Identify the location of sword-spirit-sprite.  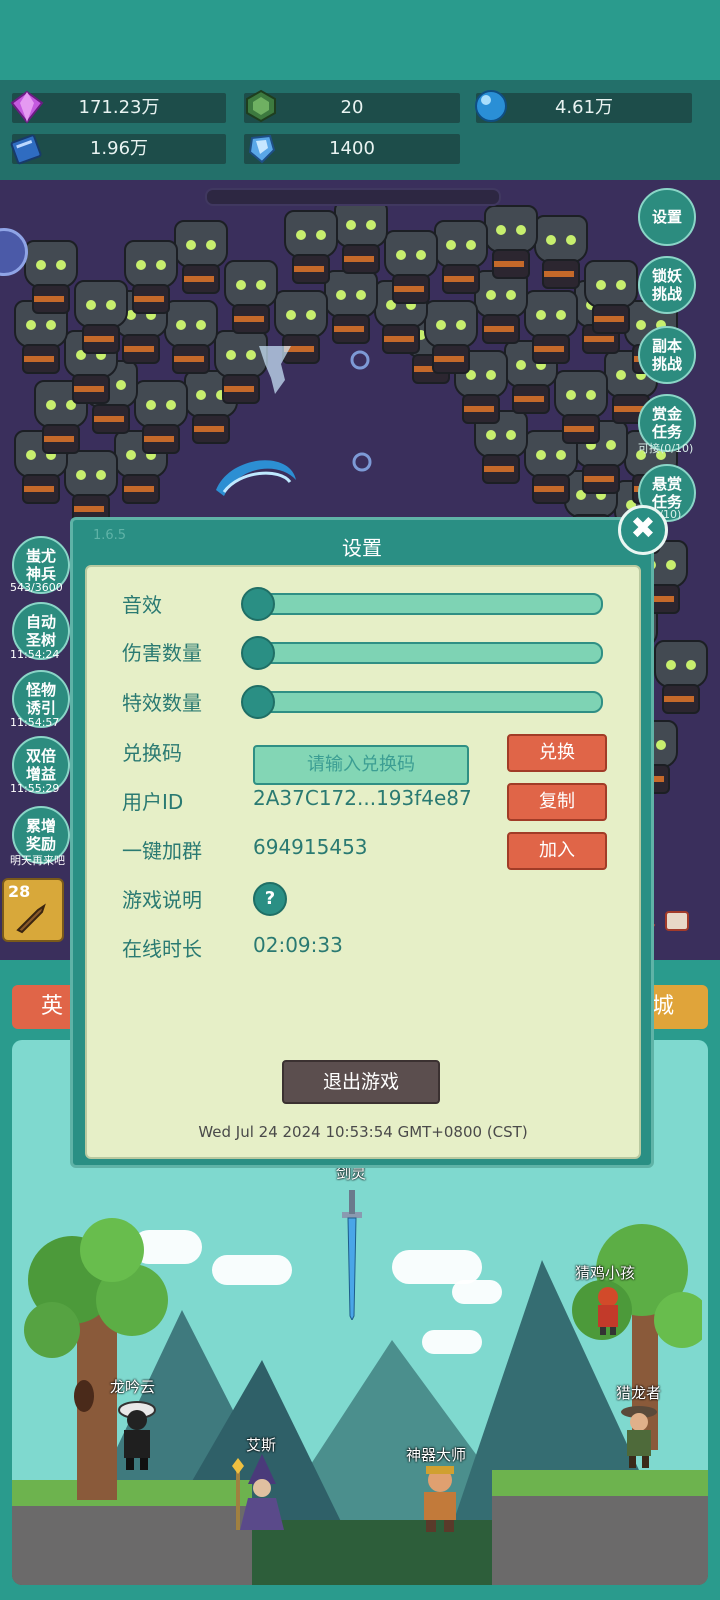
(352, 1255).